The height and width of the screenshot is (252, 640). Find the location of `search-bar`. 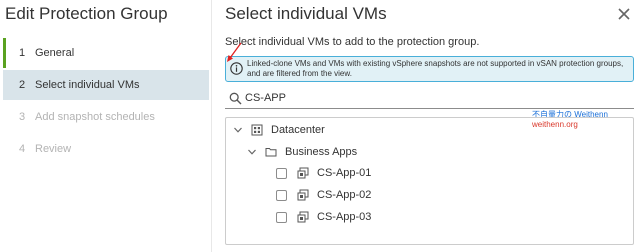

search-bar is located at coordinates (429, 99).